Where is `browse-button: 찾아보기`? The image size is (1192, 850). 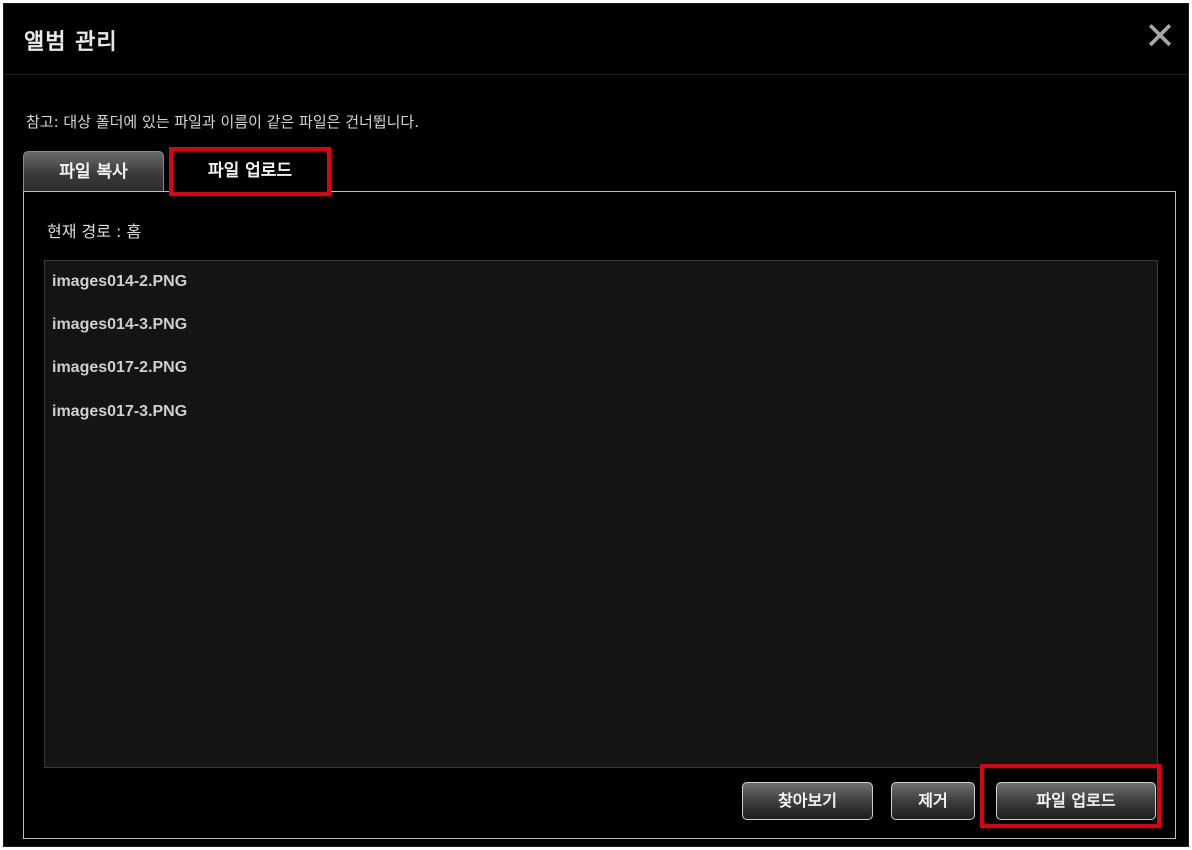
browse-button: 찾아보기 is located at coordinates (807, 801).